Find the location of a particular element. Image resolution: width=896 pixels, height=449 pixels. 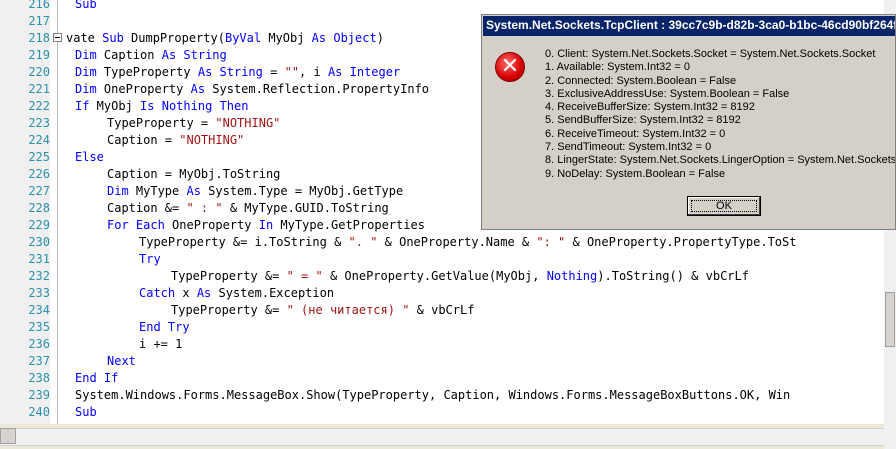

code-token: In is located at coordinates (266, 225).